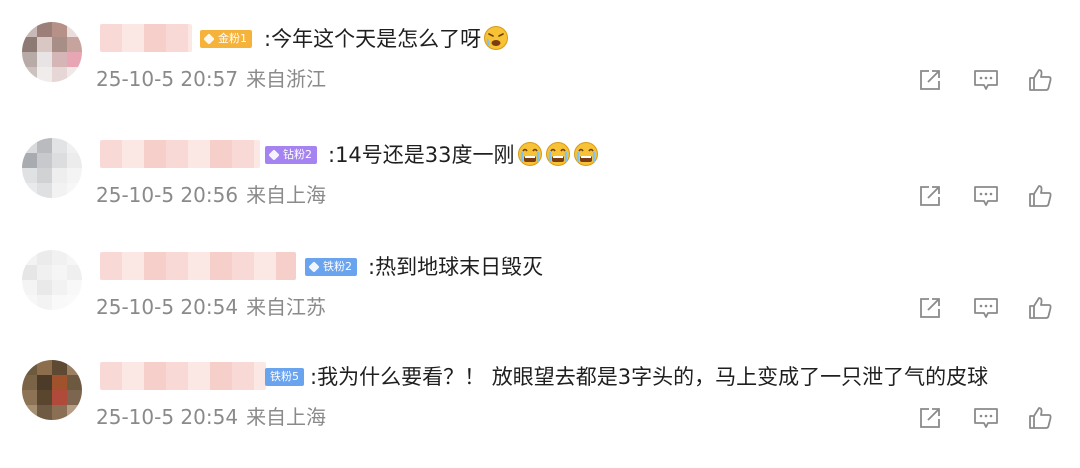 The height and width of the screenshot is (468, 1080). Describe the element at coordinates (331, 267) in the screenshot. I see `fan-badge: 铁粉2` at that location.